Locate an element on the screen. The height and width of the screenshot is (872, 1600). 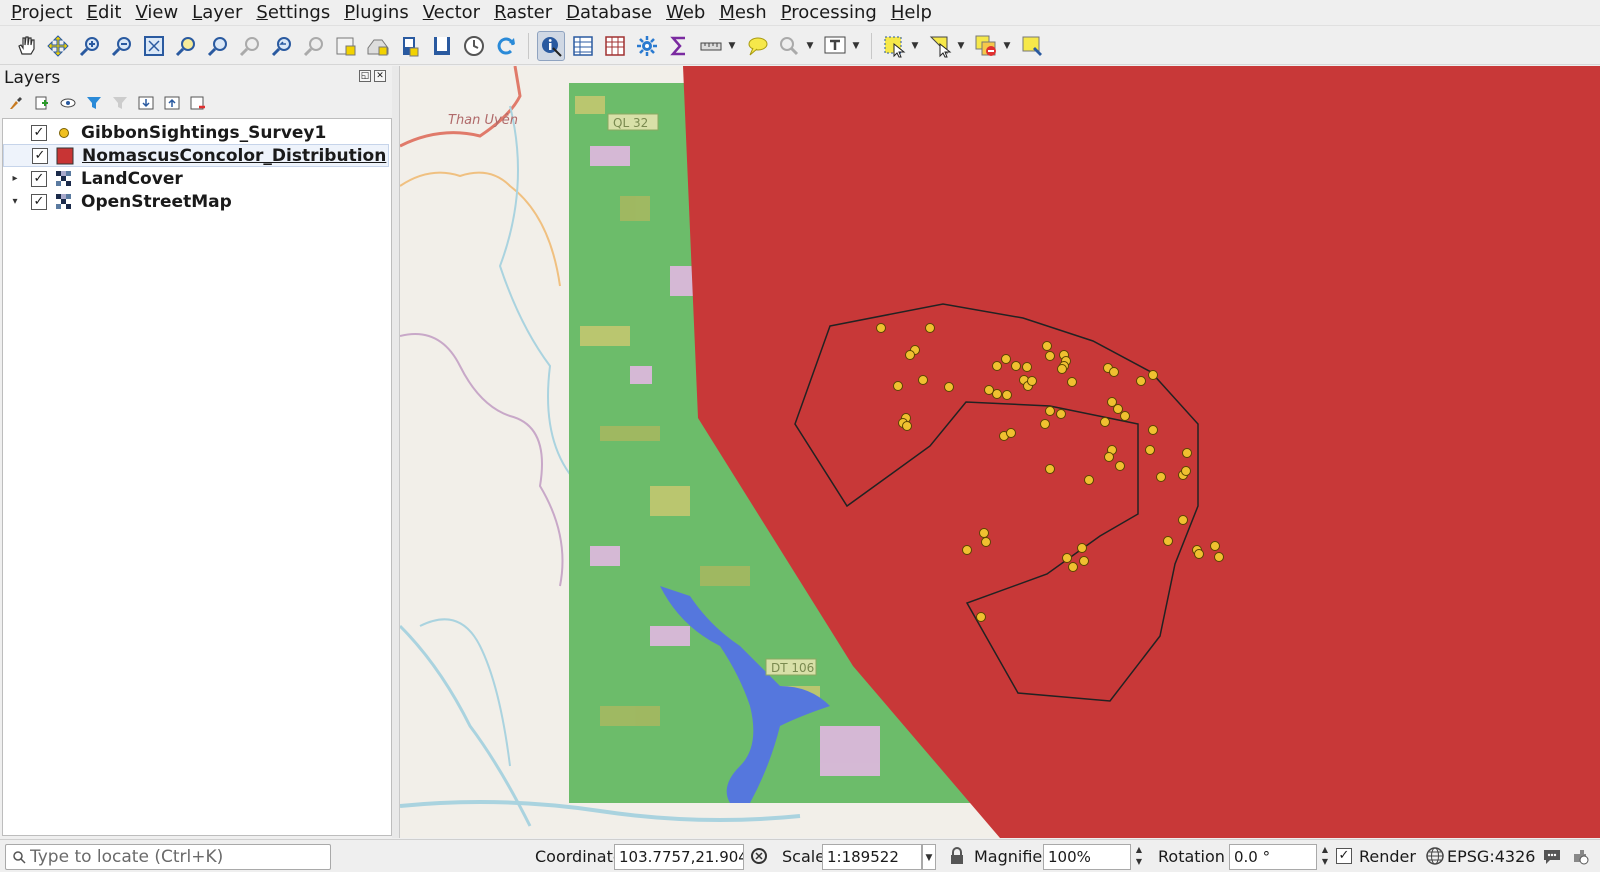
attribute-table-icon is located at coordinates (583, 46).